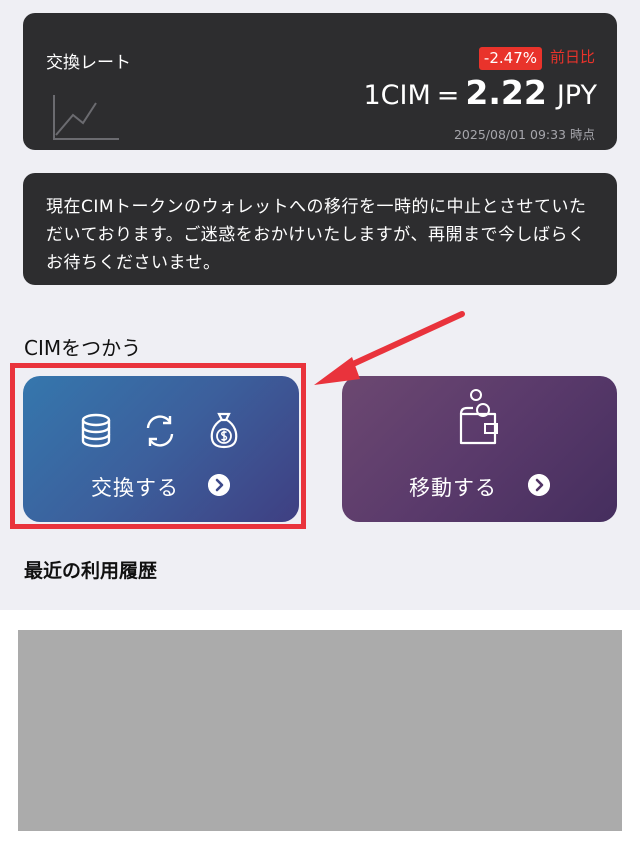  What do you see at coordinates (539, 485) in the screenshot?
I see `chevron-right-icon` at bounding box center [539, 485].